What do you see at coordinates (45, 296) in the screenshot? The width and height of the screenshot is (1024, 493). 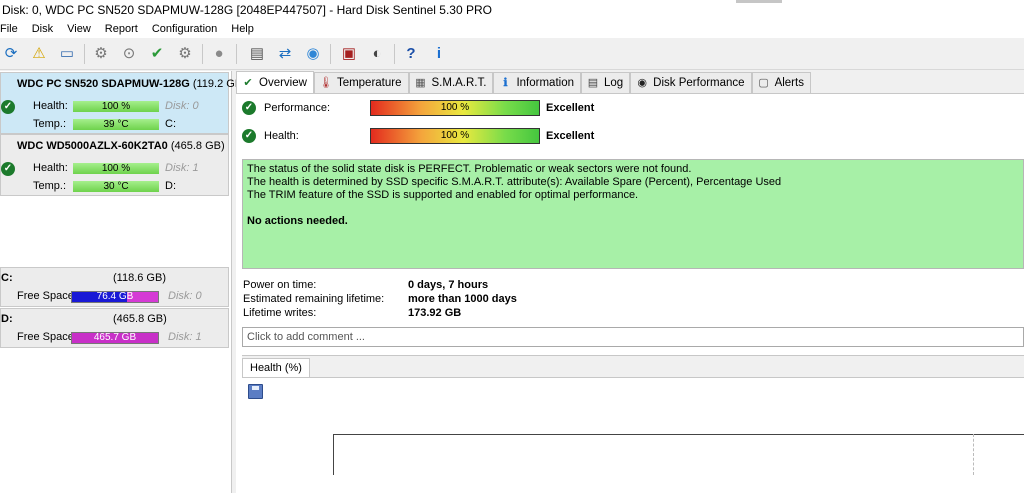 I see `free-space-label: Free Space` at bounding box center [45, 296].